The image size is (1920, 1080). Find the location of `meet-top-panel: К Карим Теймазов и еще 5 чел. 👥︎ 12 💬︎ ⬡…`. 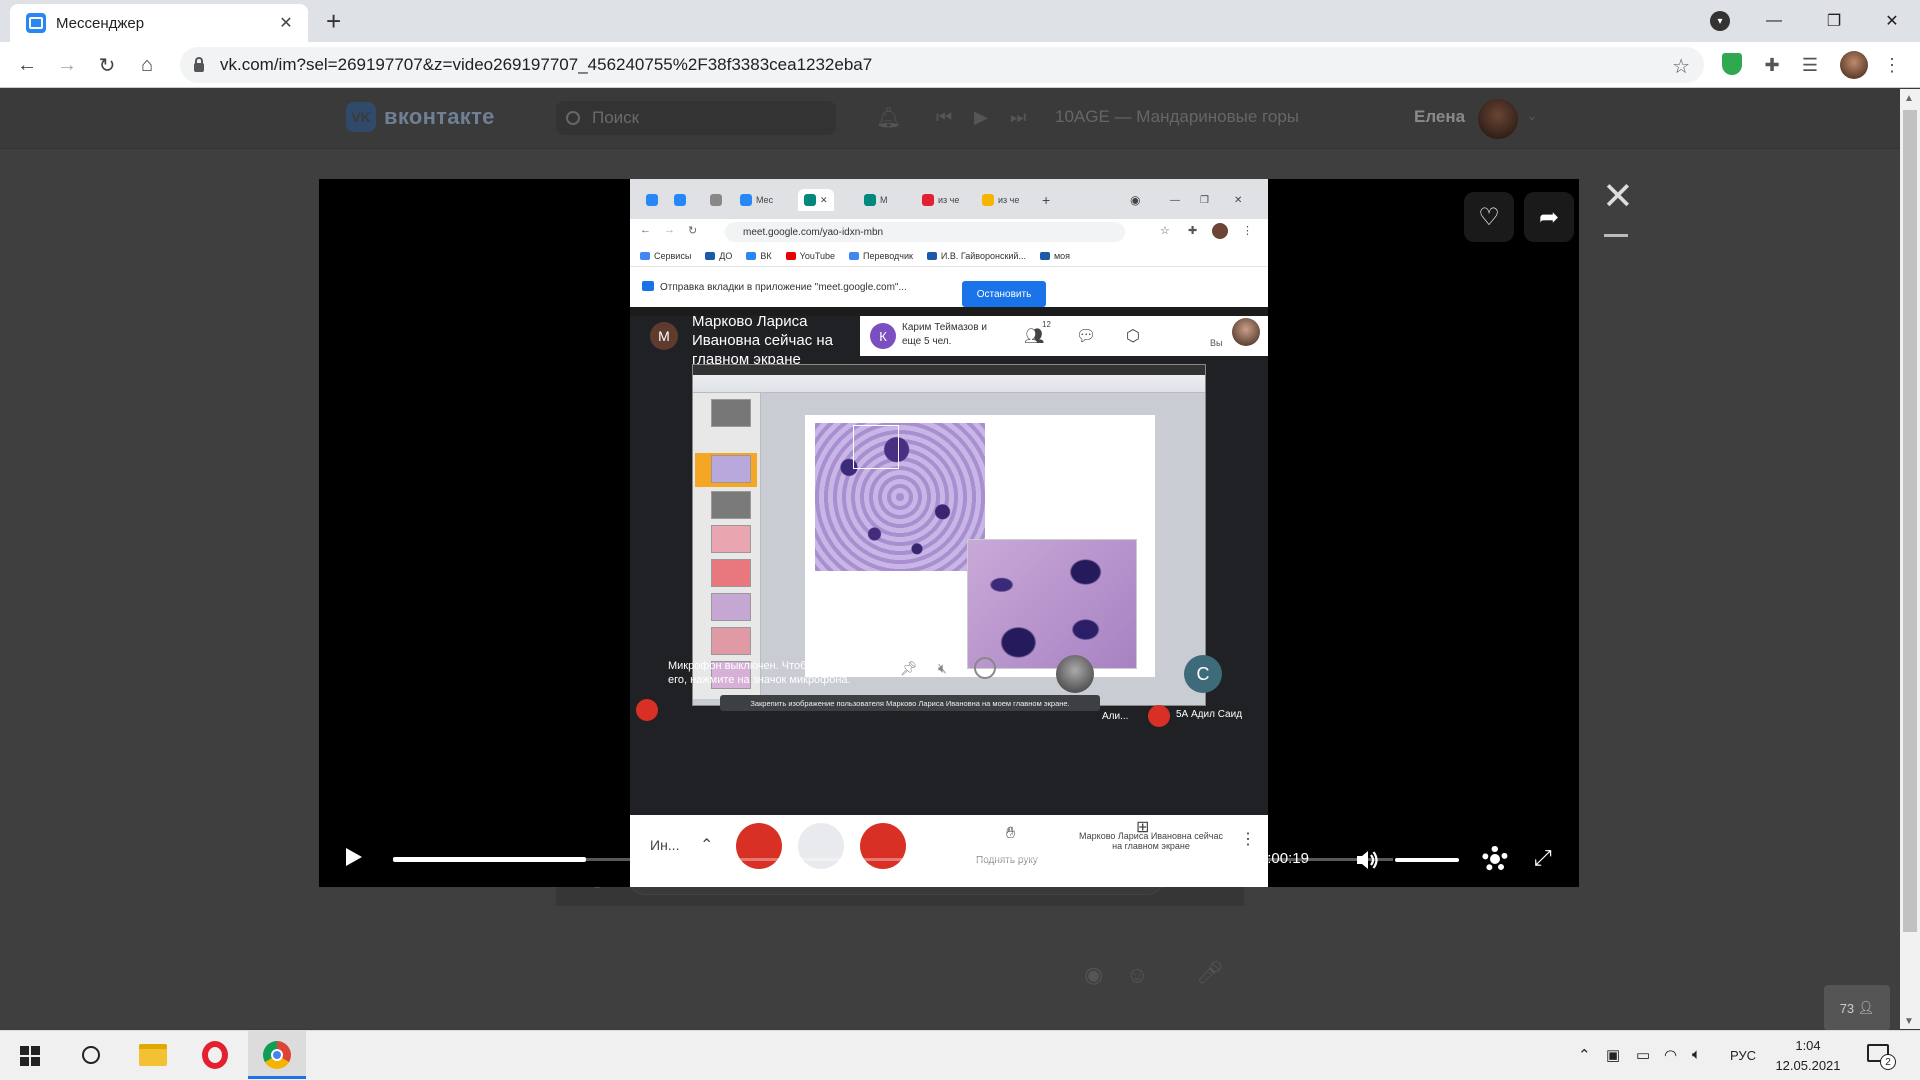

meet-top-panel: К Карим Теймазов и еще 5 чел. 👥︎ 12 💬︎ ⬡… is located at coordinates (1064, 336).